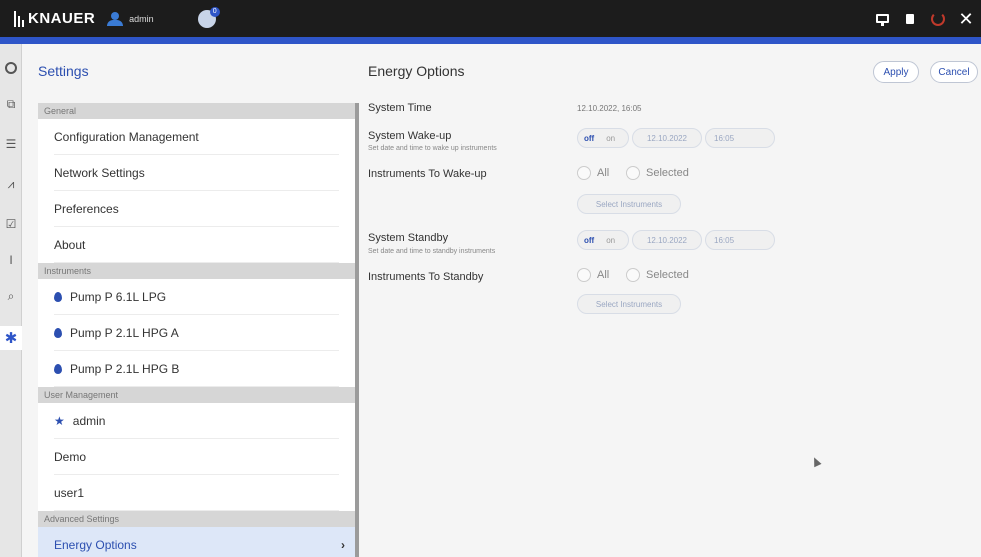  What do you see at coordinates (70, 457) in the screenshot?
I see `list-item-label: Demo` at bounding box center [70, 457].